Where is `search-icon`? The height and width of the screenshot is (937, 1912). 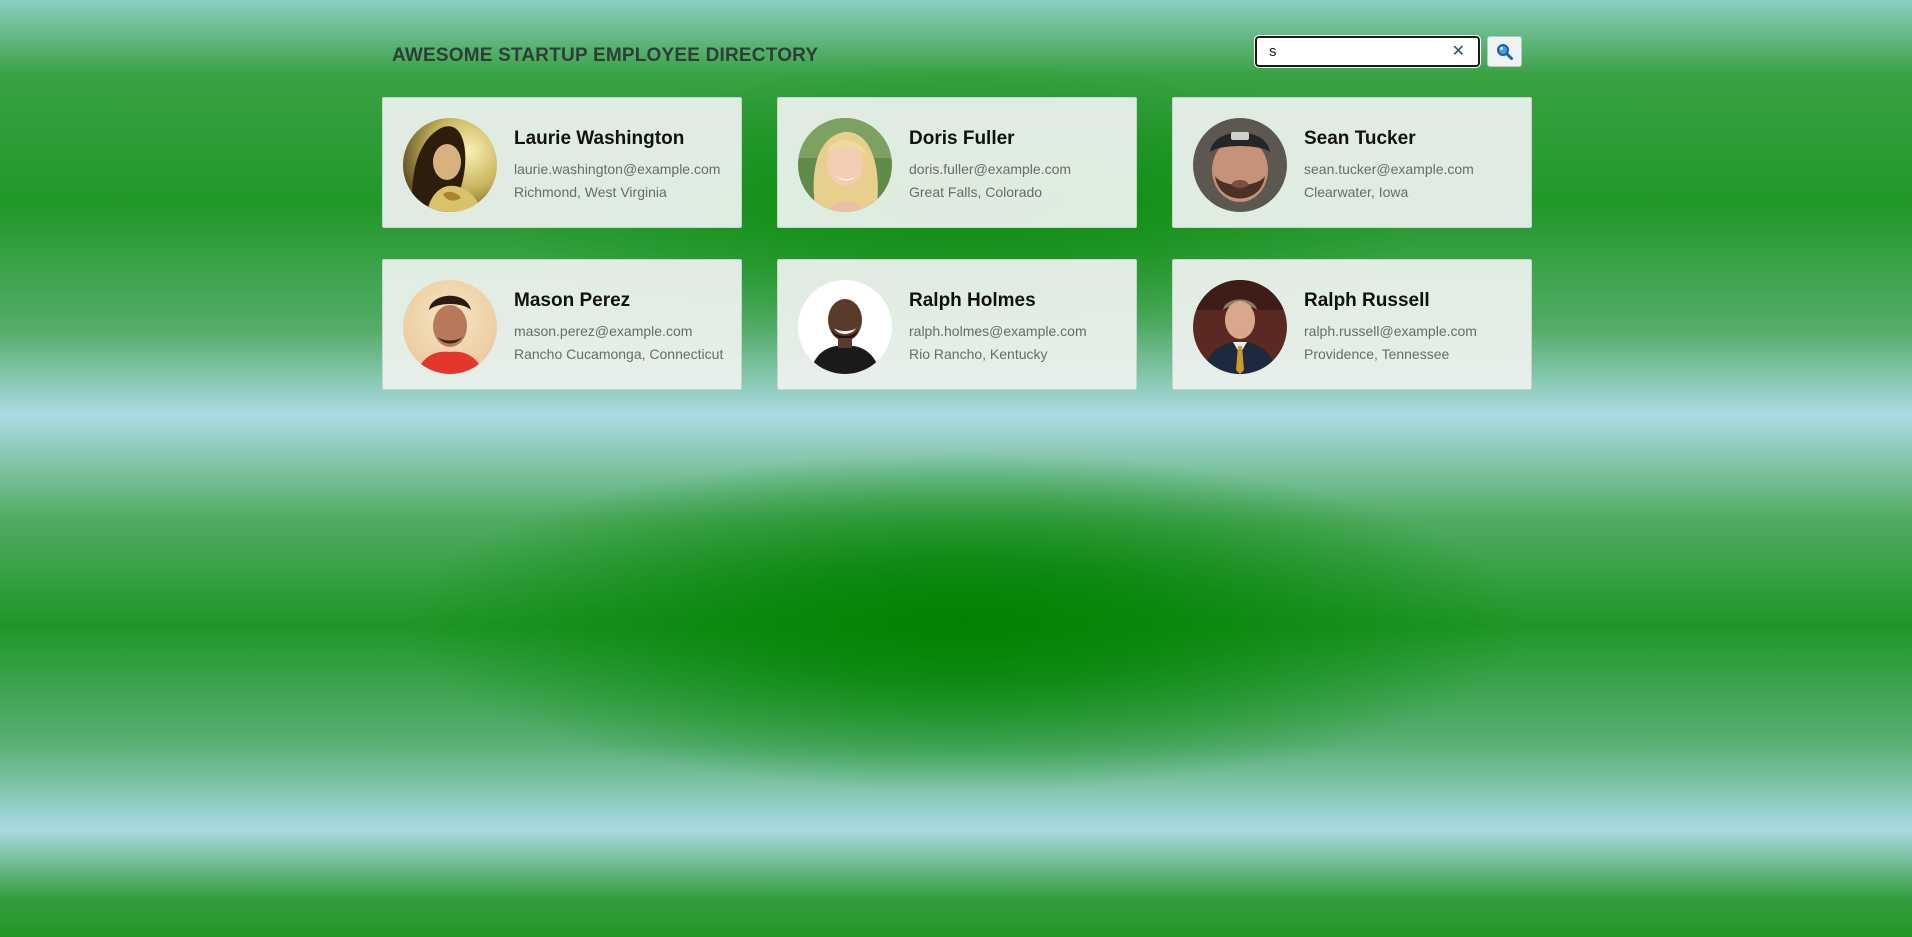 search-icon is located at coordinates (1504, 51).